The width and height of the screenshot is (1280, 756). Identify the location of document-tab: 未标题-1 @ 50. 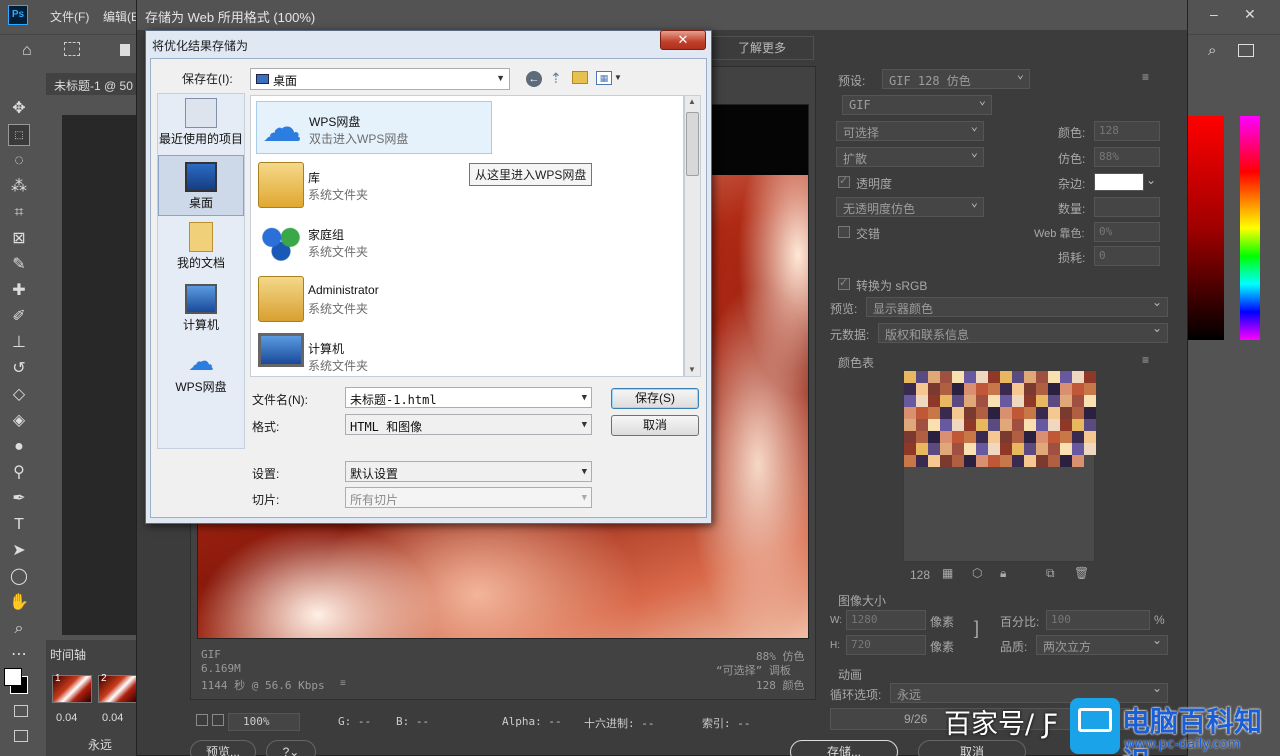
(92, 84).